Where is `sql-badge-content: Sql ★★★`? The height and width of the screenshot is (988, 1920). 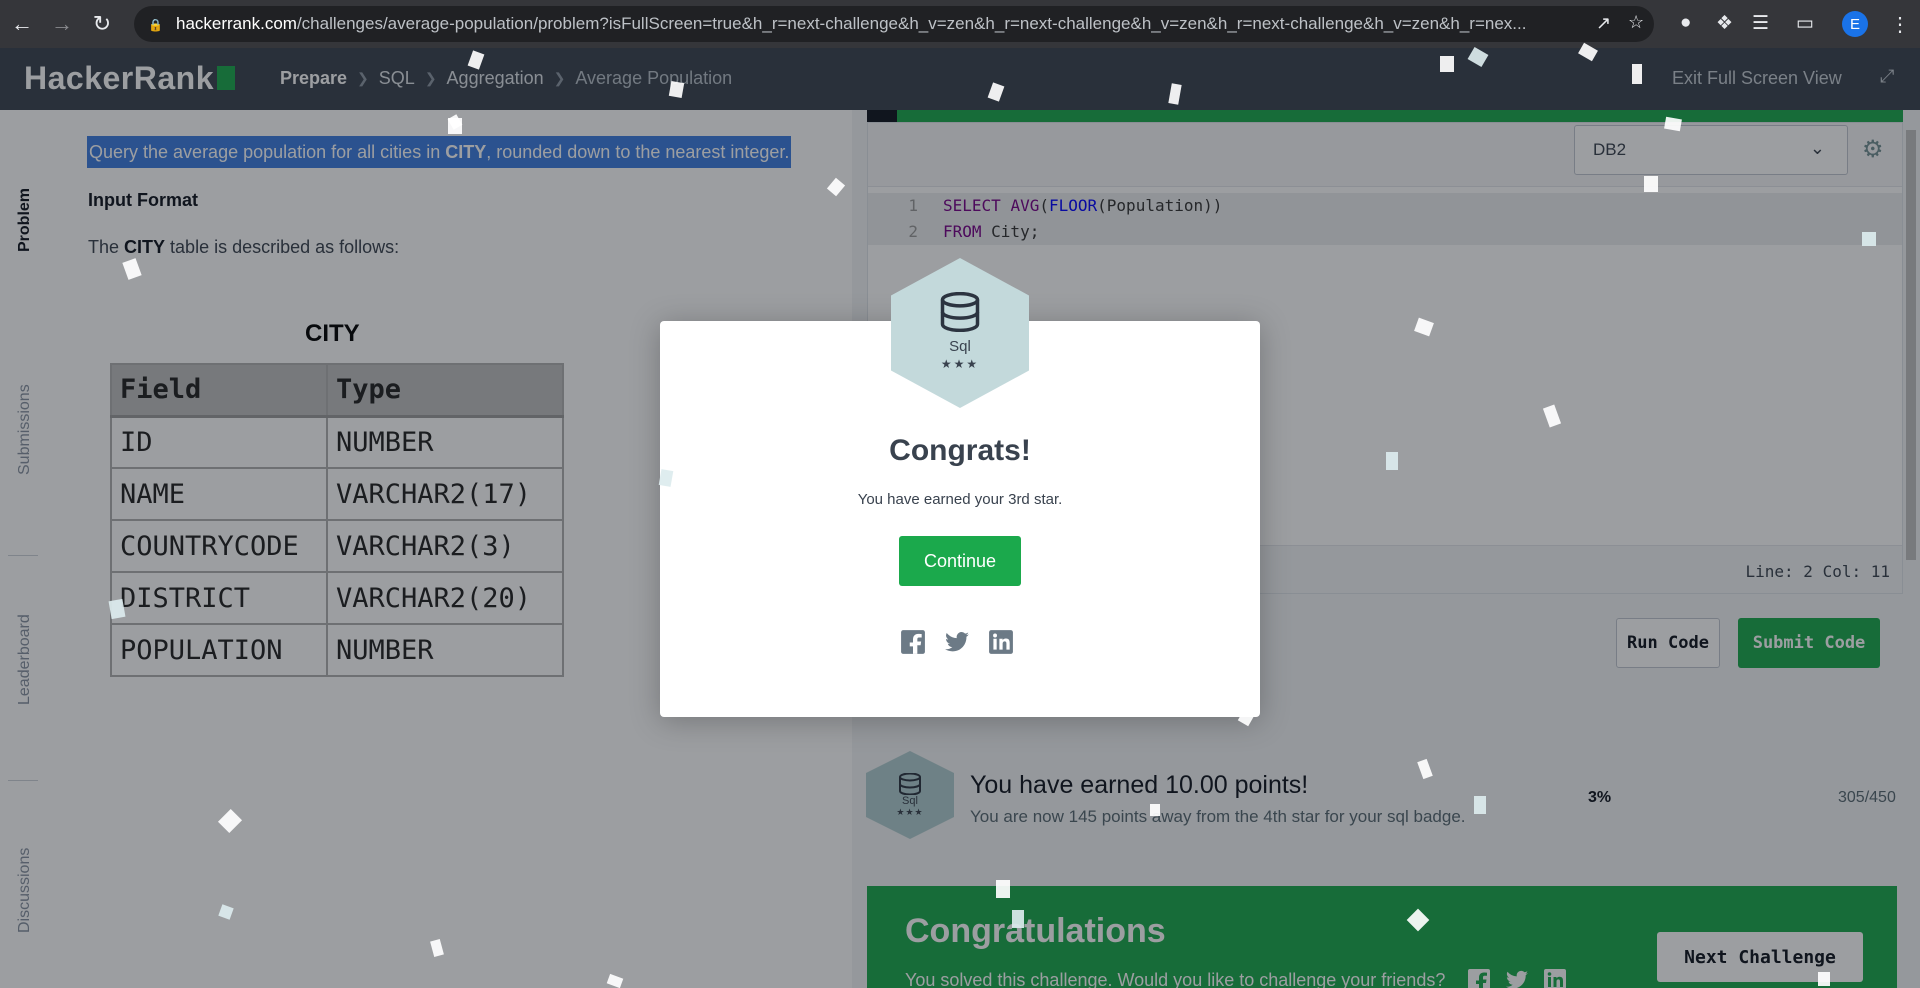
sql-badge-content: Sql ★★★ is located at coordinates (960, 333).